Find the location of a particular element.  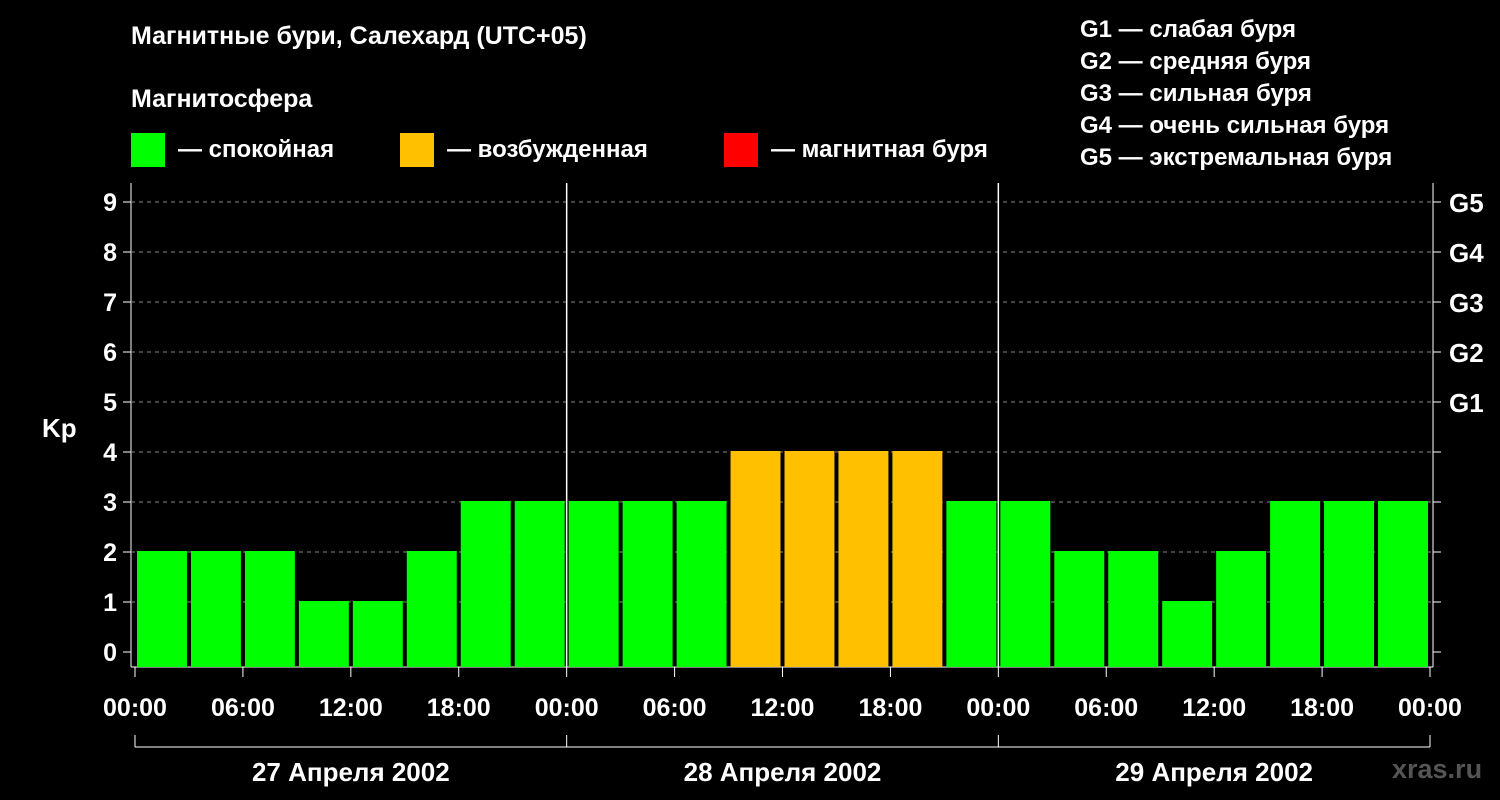

day-label: 27 Апреля 2002 is located at coordinates (351, 772).